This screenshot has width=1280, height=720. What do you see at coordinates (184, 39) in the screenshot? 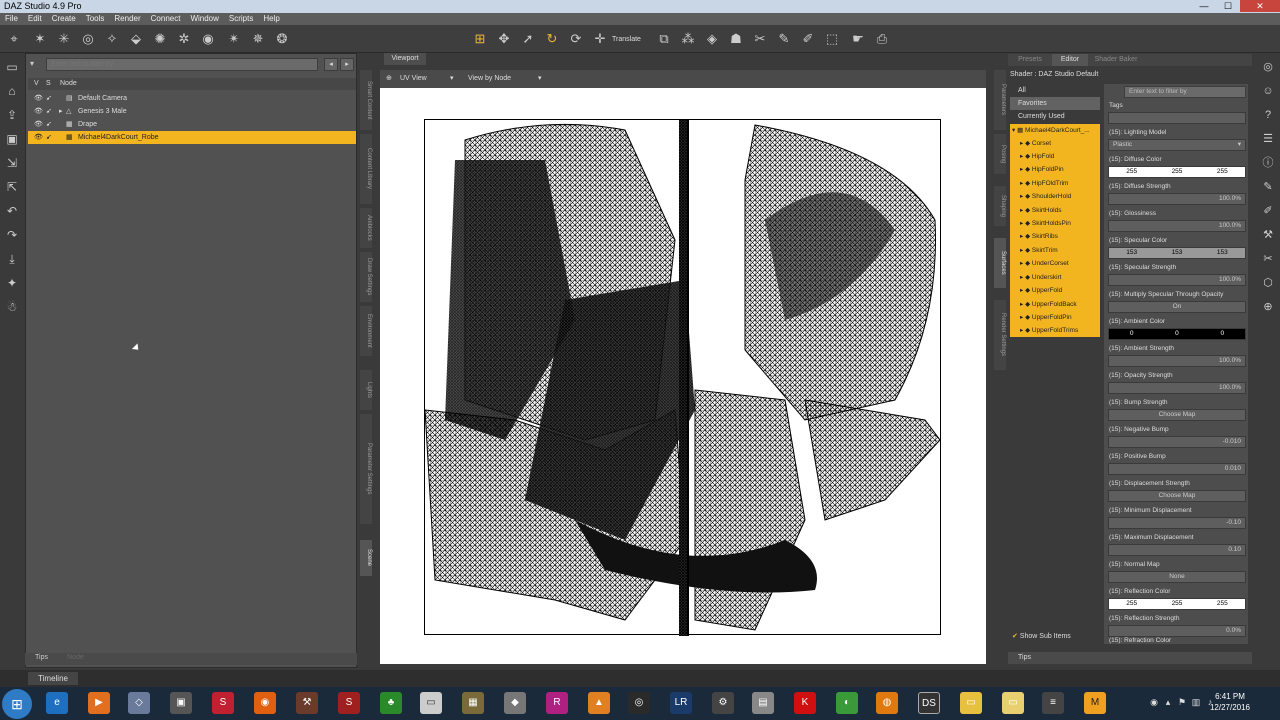
I see `tool-7-icon: ✲` at bounding box center [184, 39].